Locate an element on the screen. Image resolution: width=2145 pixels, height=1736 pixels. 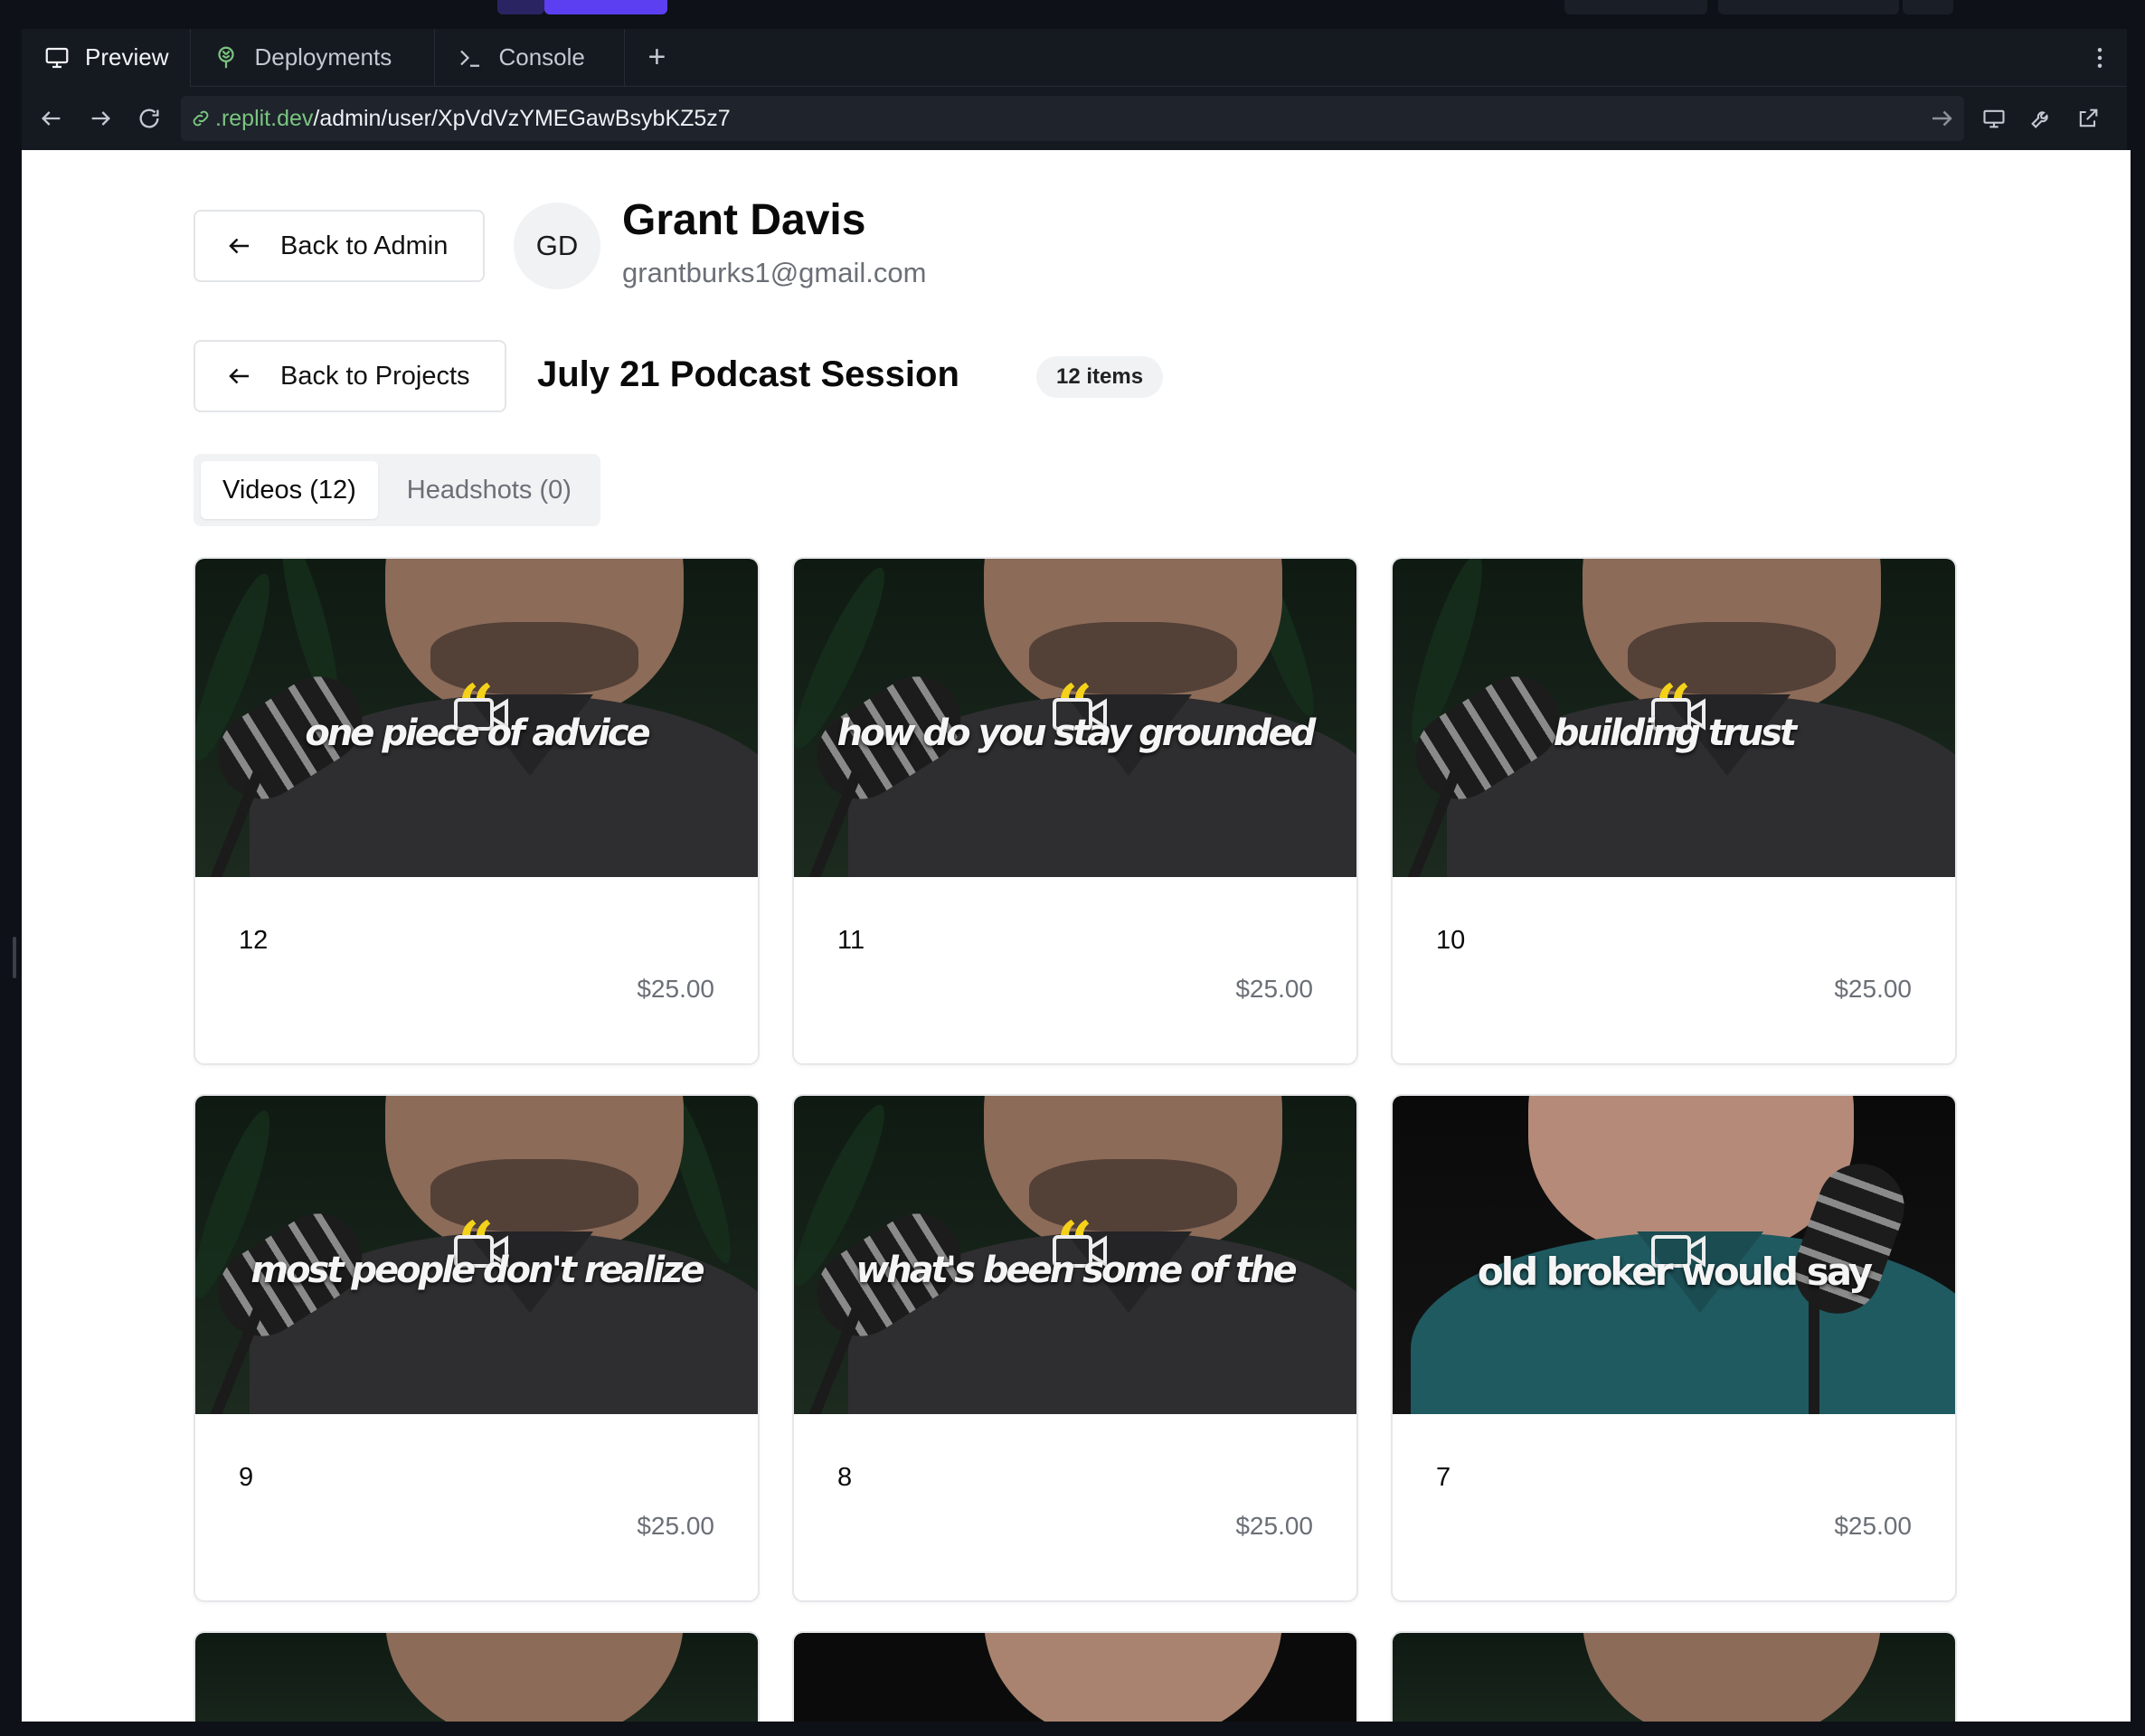
deploy-tree-icon is located at coordinates (226, 57).